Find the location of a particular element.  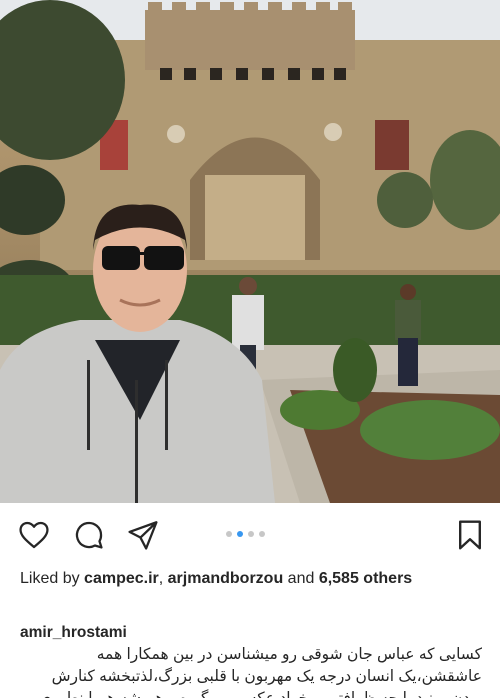

liker-link: arjmandborzou is located at coordinates (226, 578).